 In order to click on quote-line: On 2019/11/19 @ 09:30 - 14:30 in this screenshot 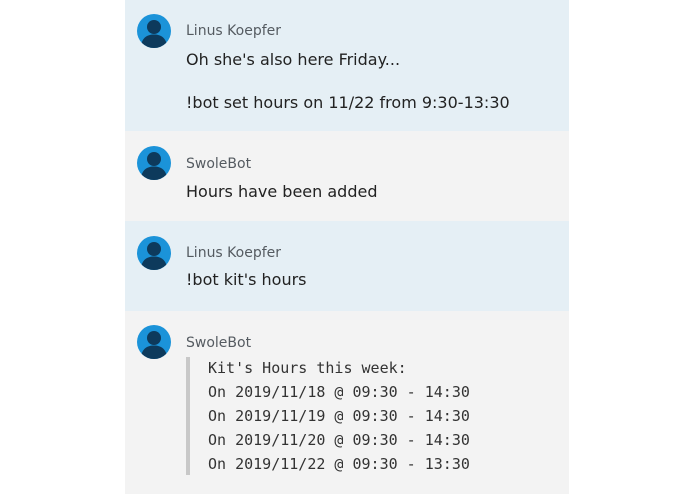, I will do `click(339, 416)`.